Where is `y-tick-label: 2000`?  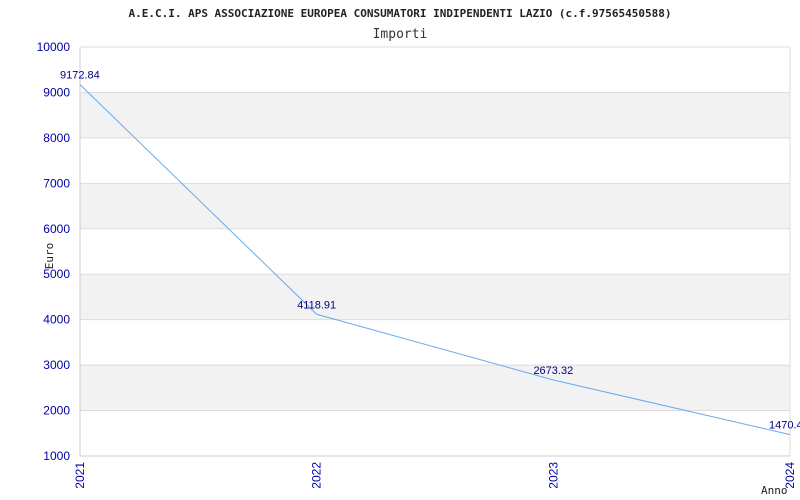 y-tick-label: 2000 is located at coordinates (56, 411).